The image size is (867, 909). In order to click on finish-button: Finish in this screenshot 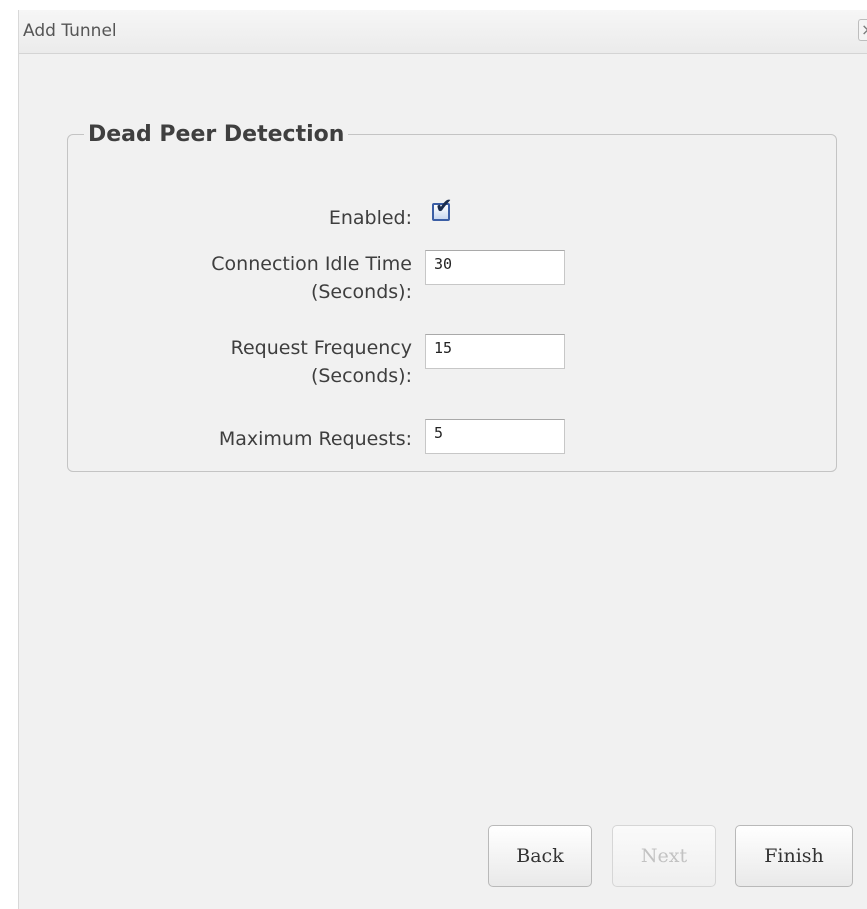, I will do `click(794, 856)`.